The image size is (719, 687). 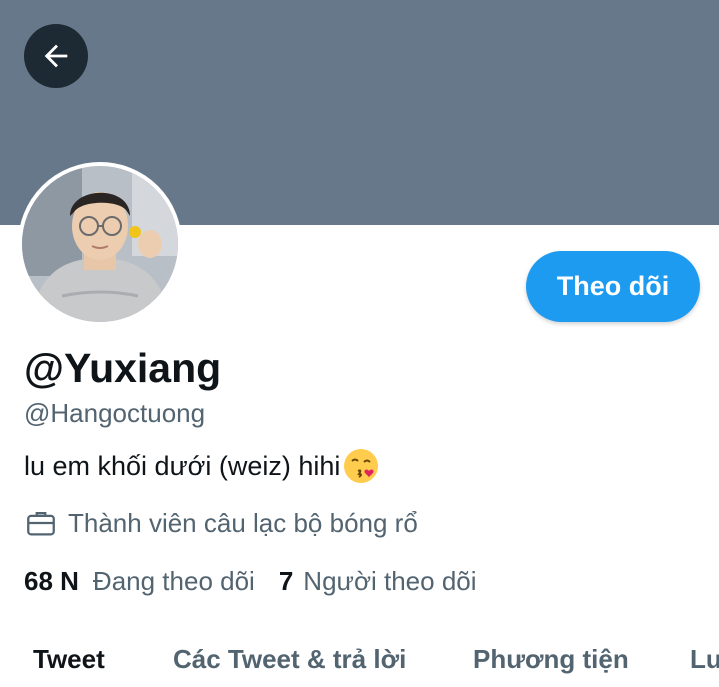 I want to click on work-text: Thành viên câu lạc bộ bóng rổ, so click(x=243, y=522).